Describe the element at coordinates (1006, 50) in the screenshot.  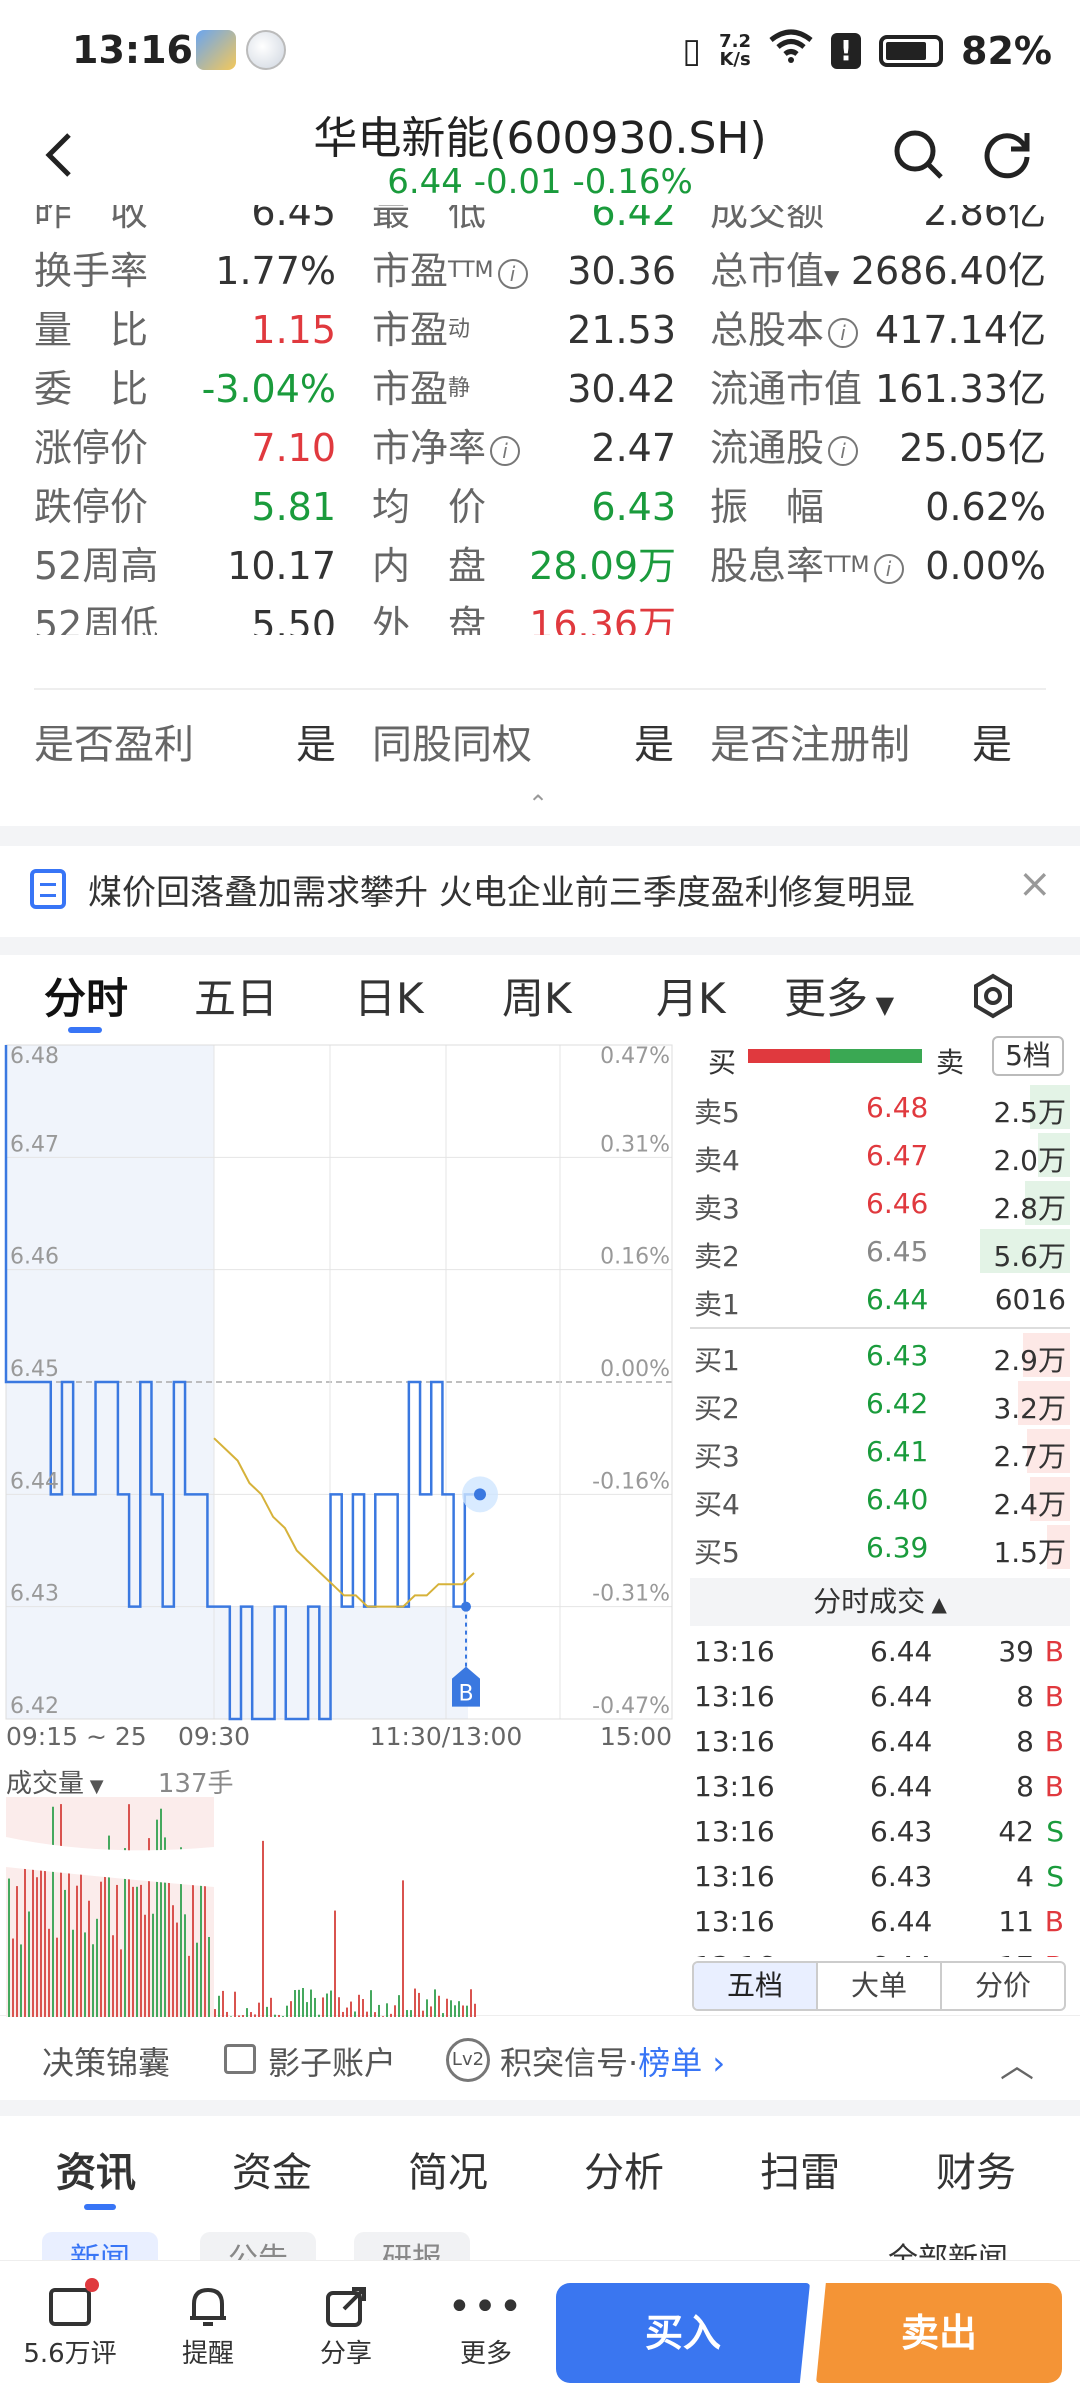
I see `battery-percent: 82%` at that location.